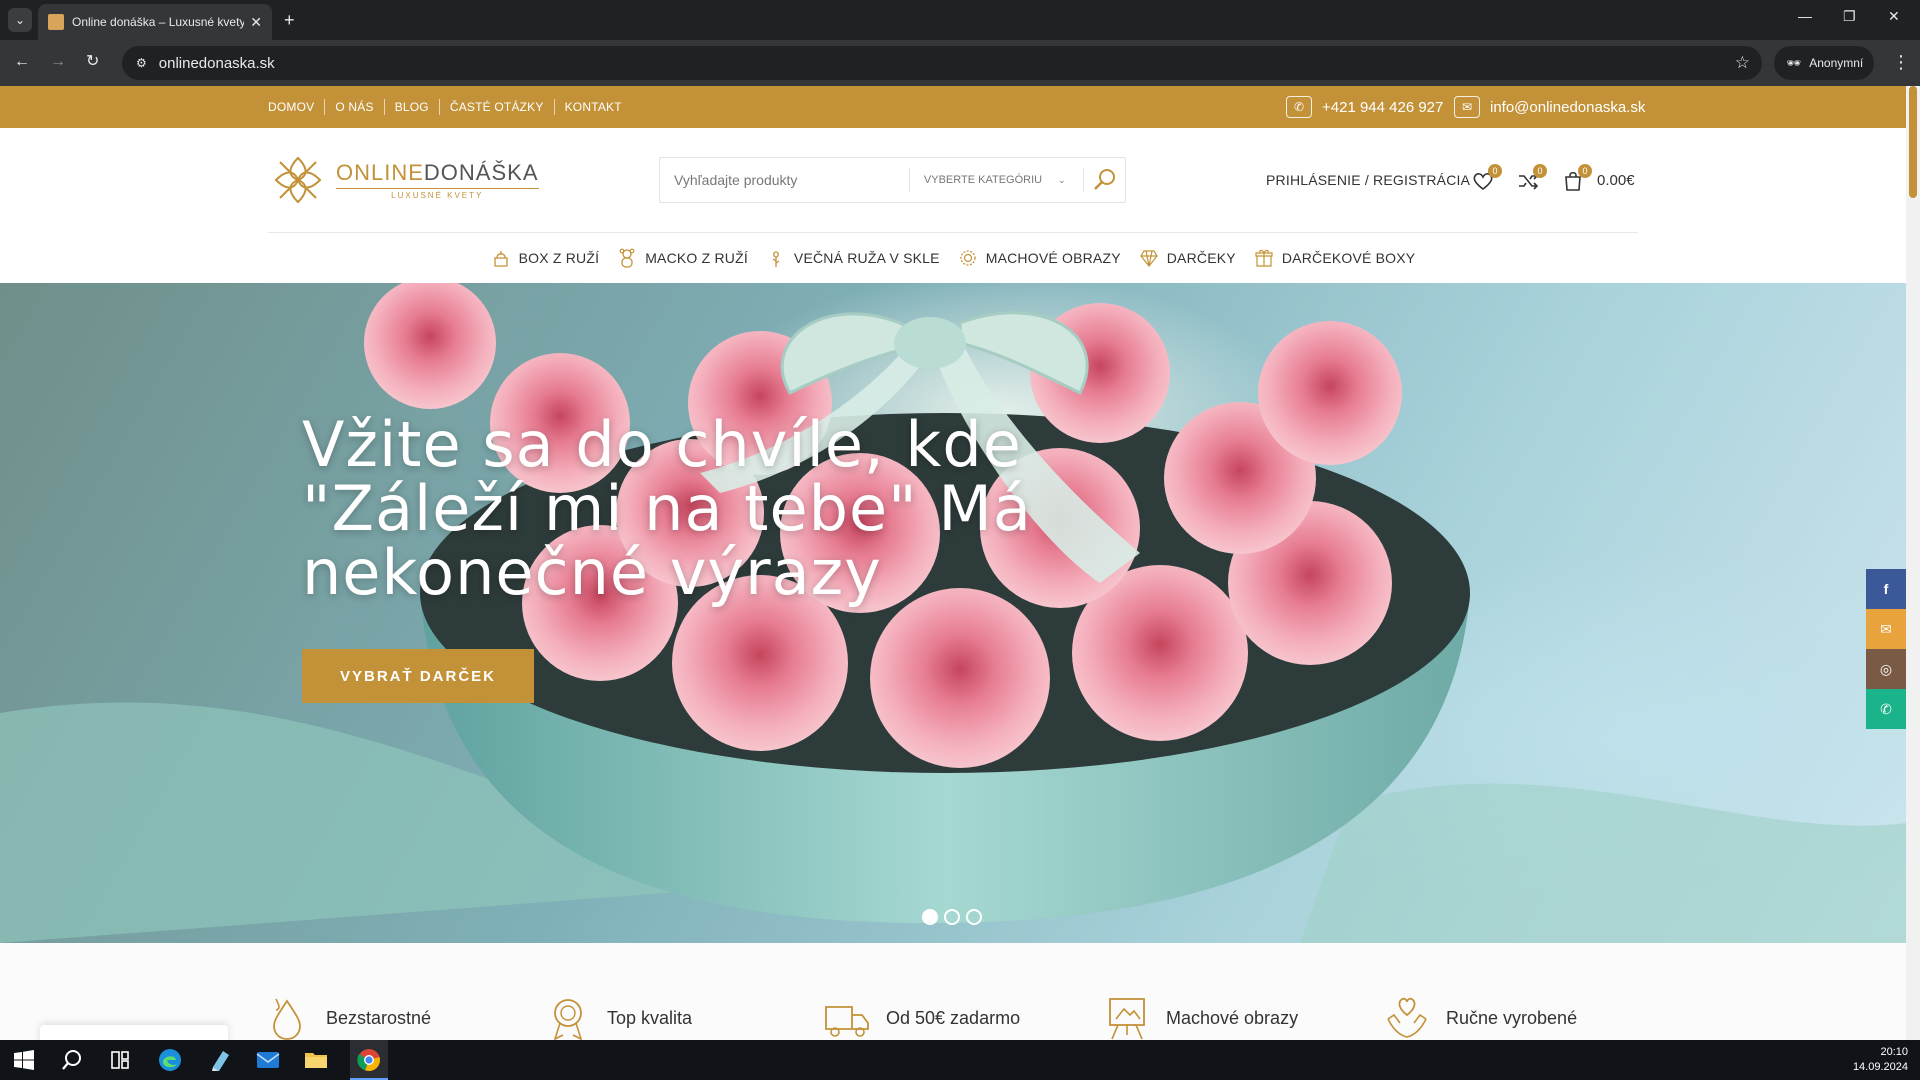  I want to click on nav-darceky: DARČEKY, so click(1187, 258).